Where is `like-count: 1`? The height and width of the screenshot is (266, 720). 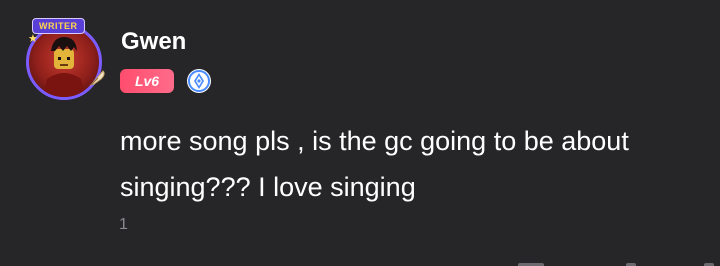
like-count: 1 is located at coordinates (123, 225).